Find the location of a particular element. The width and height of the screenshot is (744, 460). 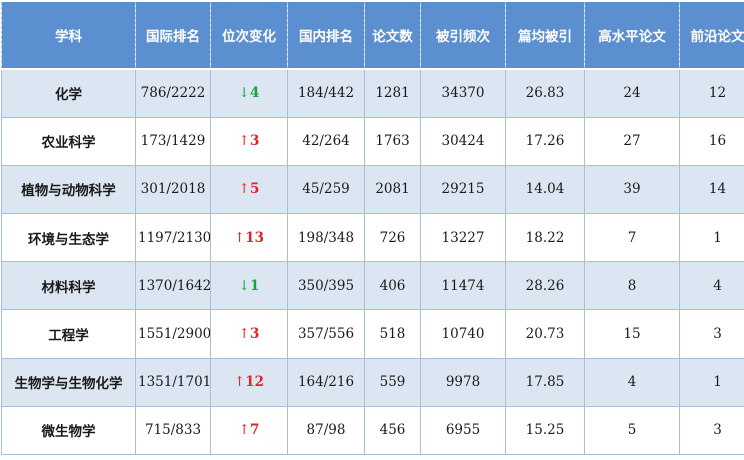

cell-rank-change: ↑13 is located at coordinates (249, 238).